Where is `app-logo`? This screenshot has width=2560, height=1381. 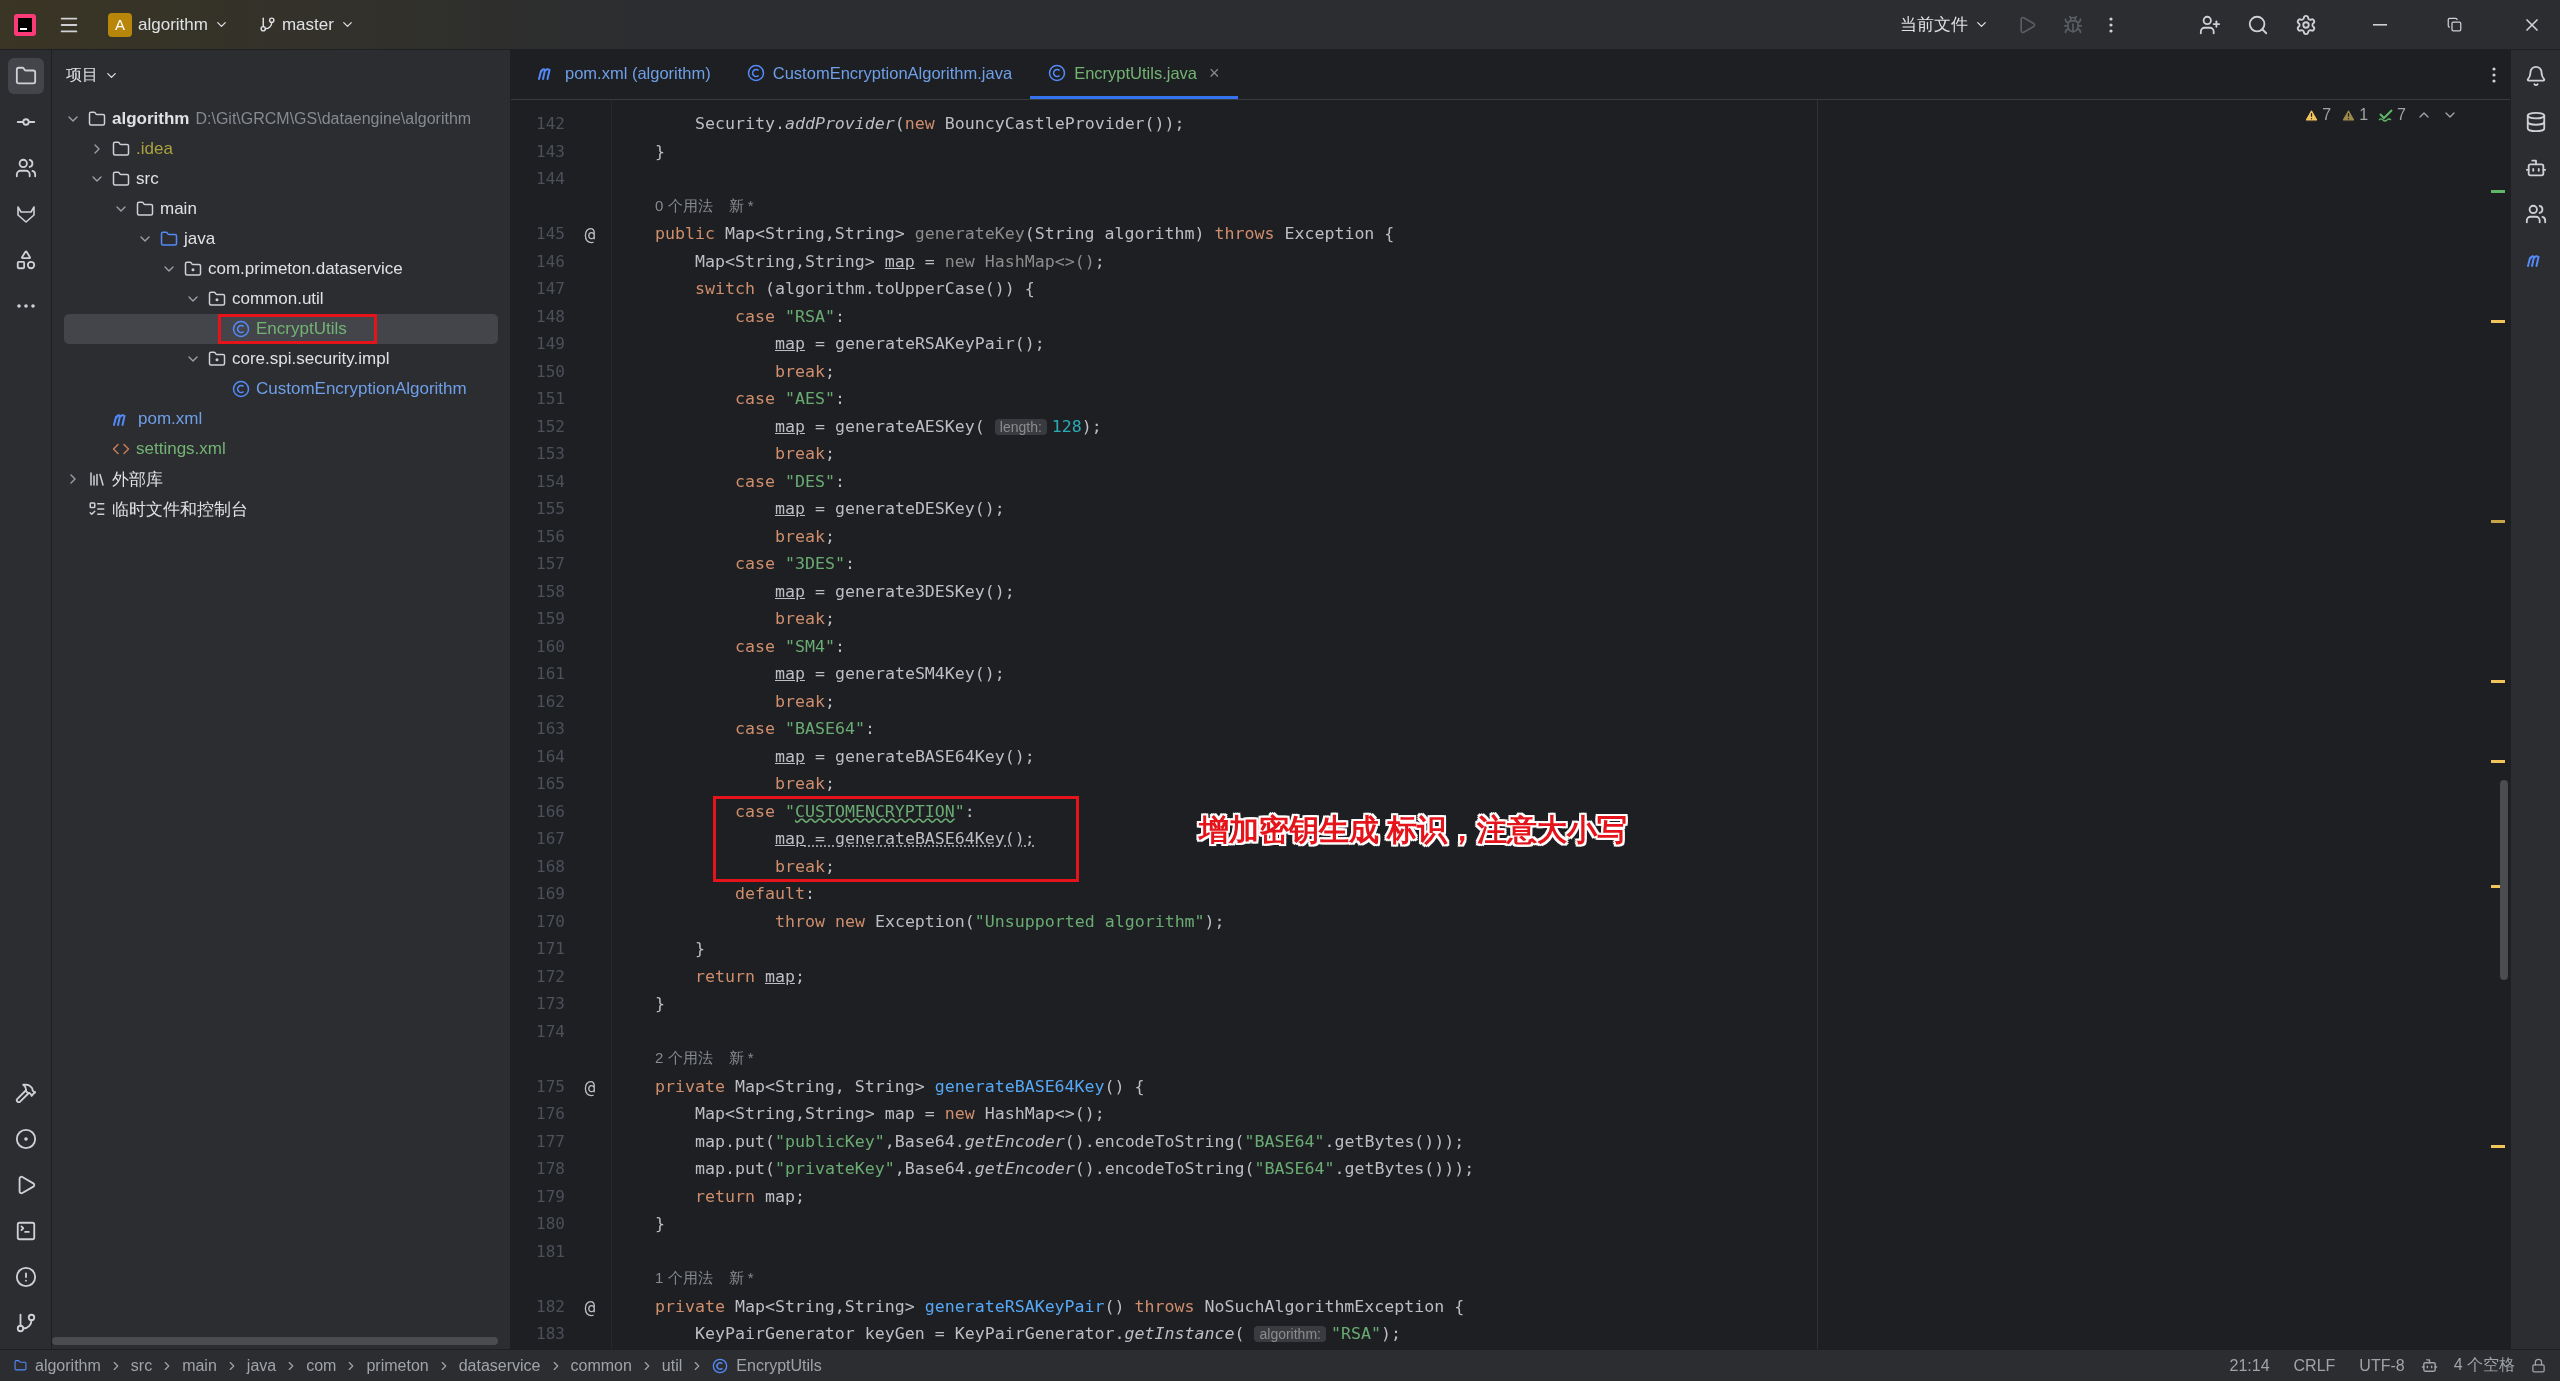
app-logo is located at coordinates (25, 24).